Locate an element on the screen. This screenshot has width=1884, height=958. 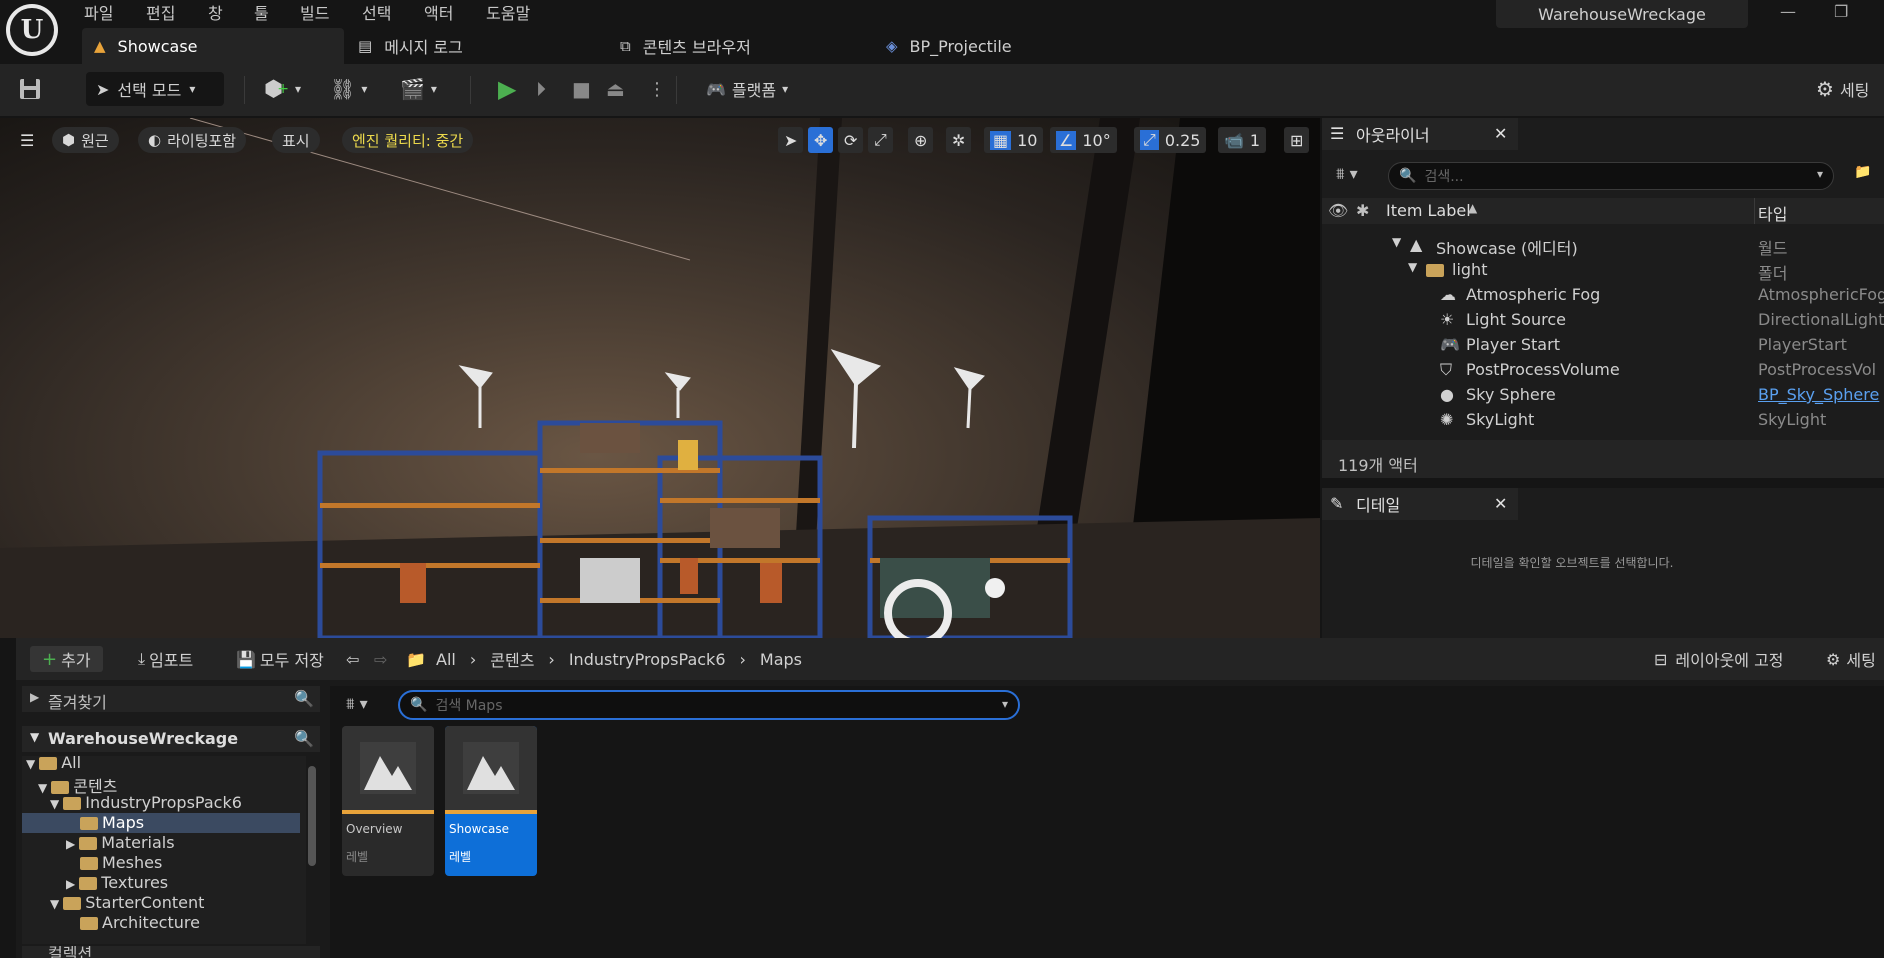
menu-help: 도움말 is located at coordinates (508, 12).